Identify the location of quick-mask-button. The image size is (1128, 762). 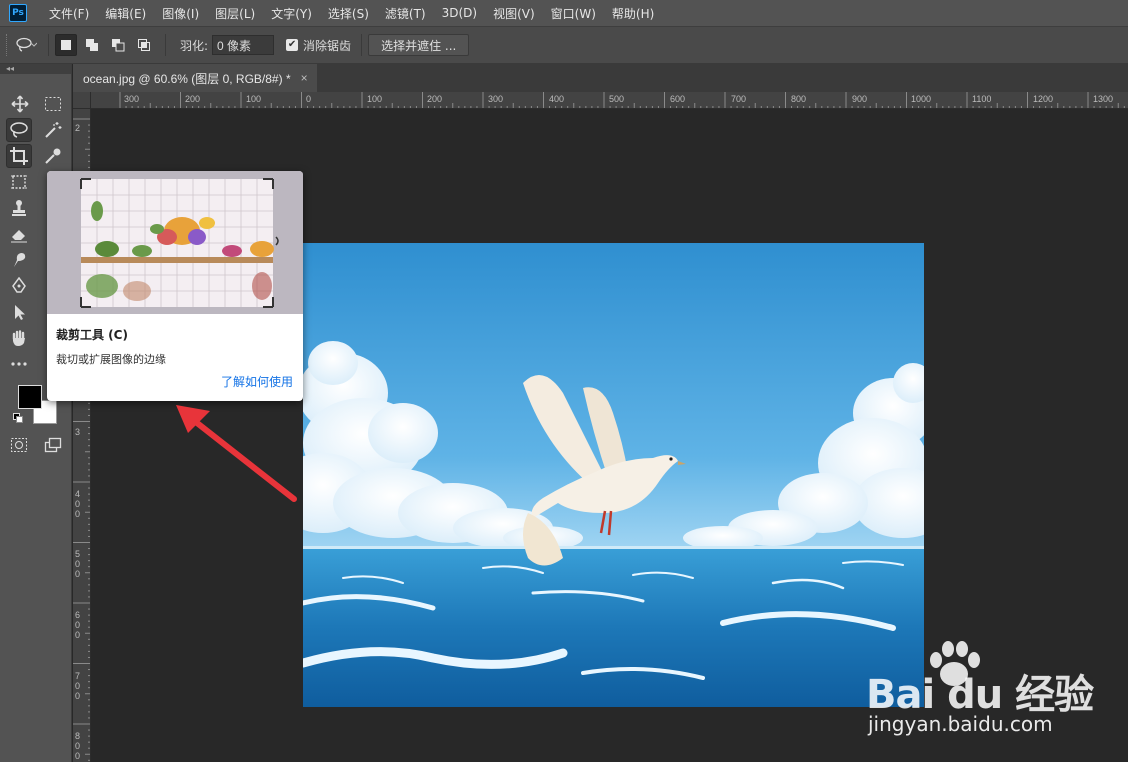
(19, 445).